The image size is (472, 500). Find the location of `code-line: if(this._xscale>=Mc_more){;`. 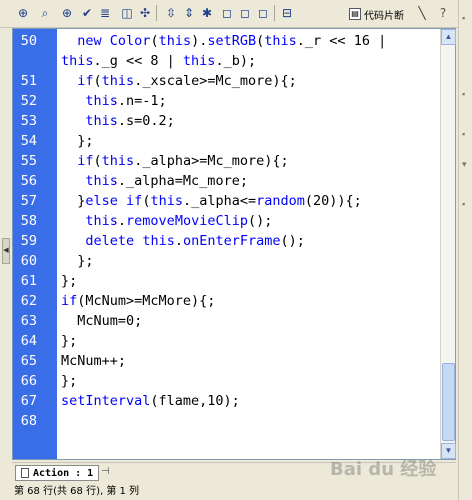

code-line: if(this._xscale>=Mc_more){; is located at coordinates (187, 81).